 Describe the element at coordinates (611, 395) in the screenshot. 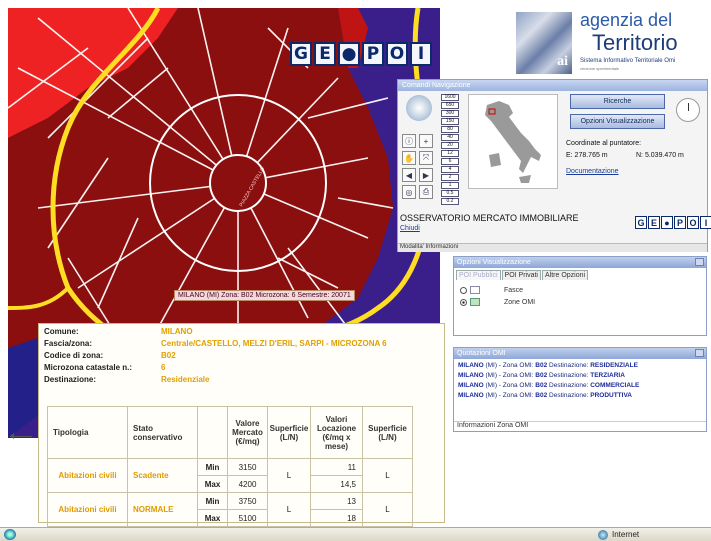

I see `item-destinazione: PRODUTTIVA` at that location.